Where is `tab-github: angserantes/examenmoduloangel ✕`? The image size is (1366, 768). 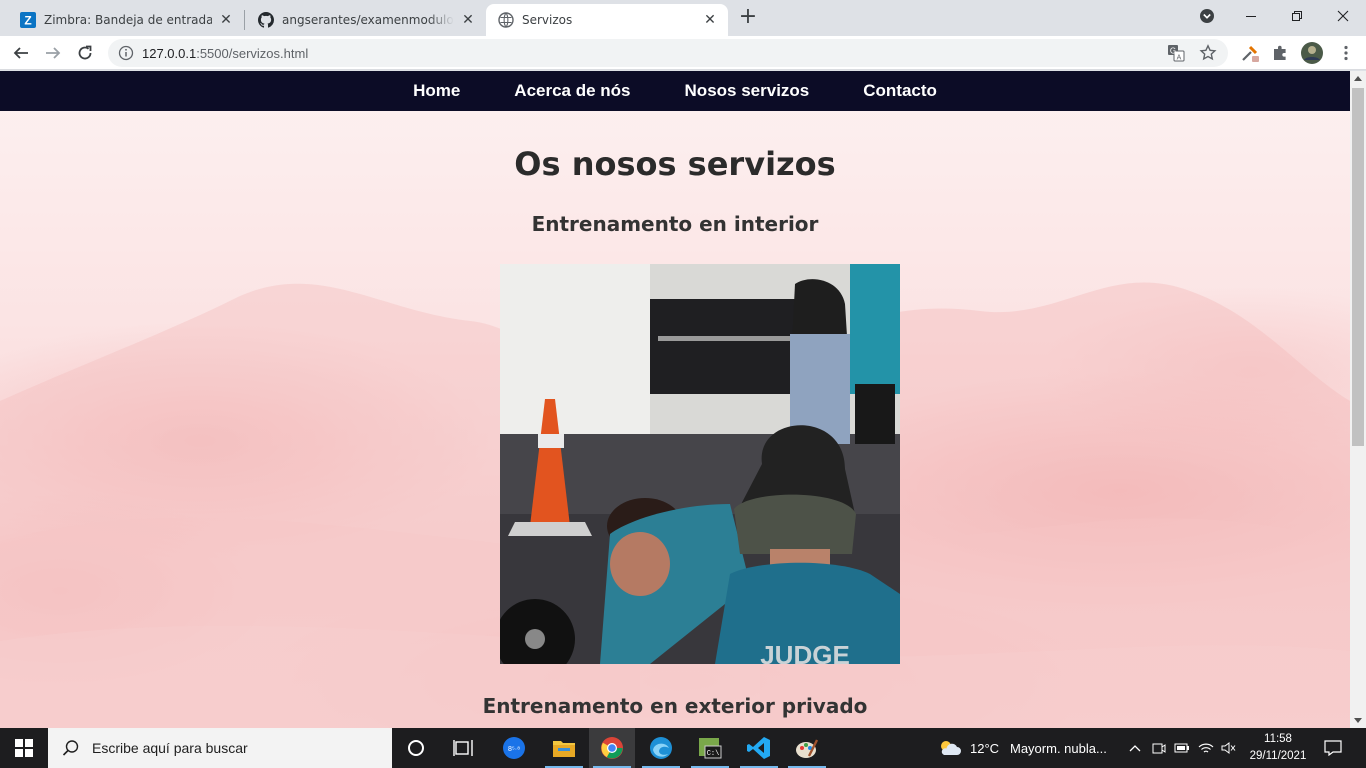 tab-github: angserantes/examenmoduloangel ✕ is located at coordinates (362, 20).